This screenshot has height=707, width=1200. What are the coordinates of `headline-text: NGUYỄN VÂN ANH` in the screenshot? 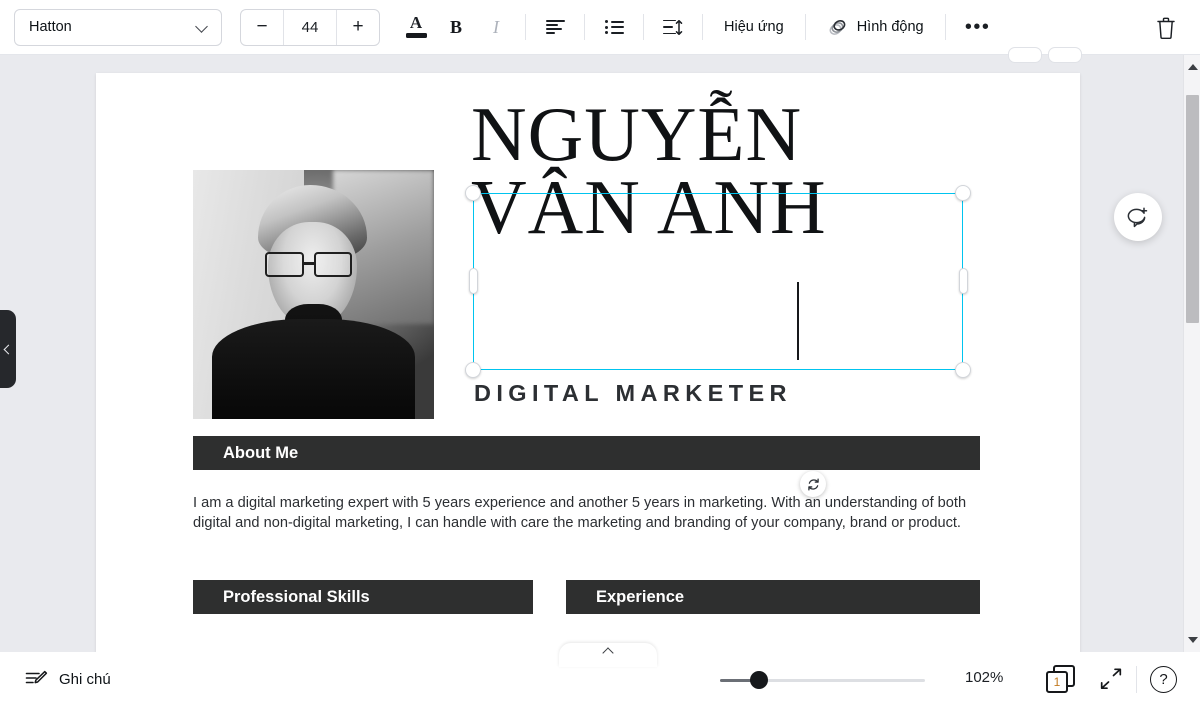 It's located at (721, 171).